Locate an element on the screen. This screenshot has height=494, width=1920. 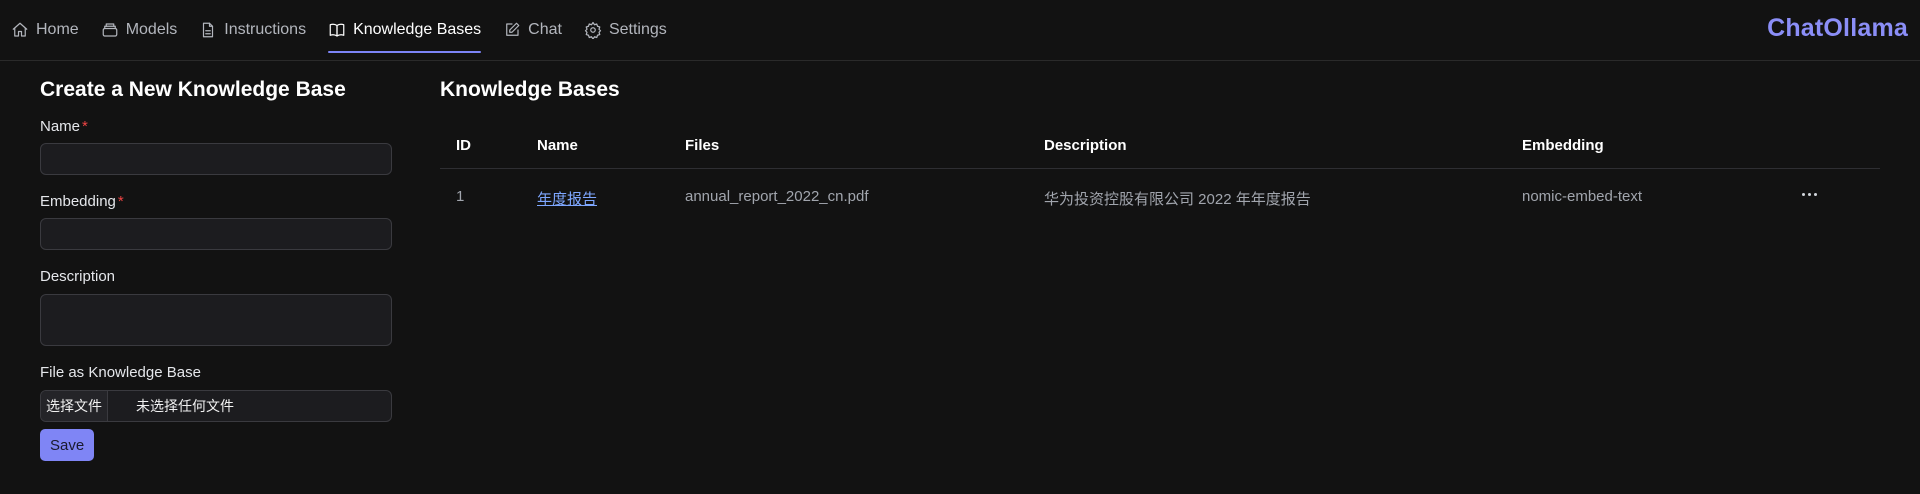
embedding-label-text: Embedding is located at coordinates (78, 201).